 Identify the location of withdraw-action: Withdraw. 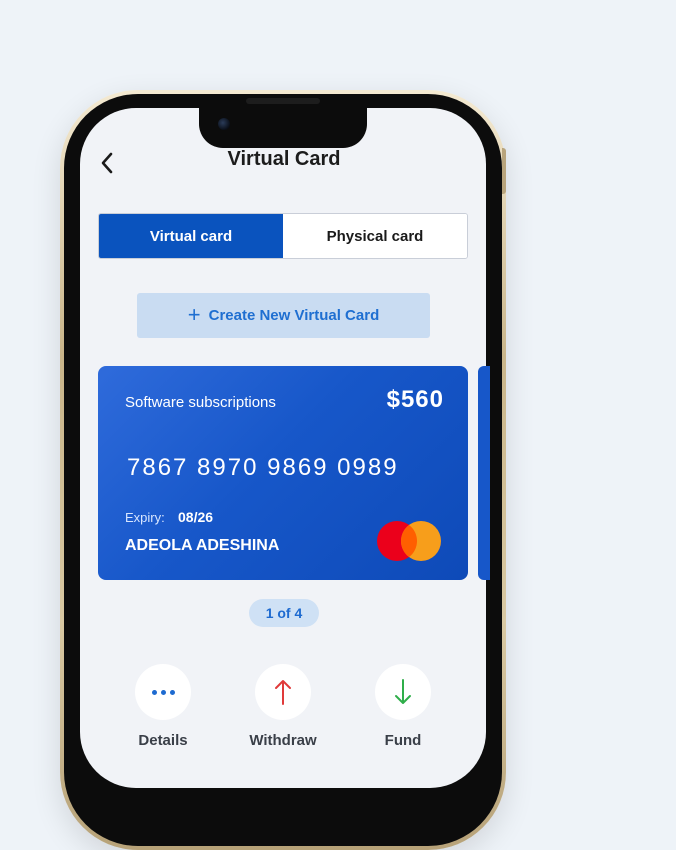
(283, 706).